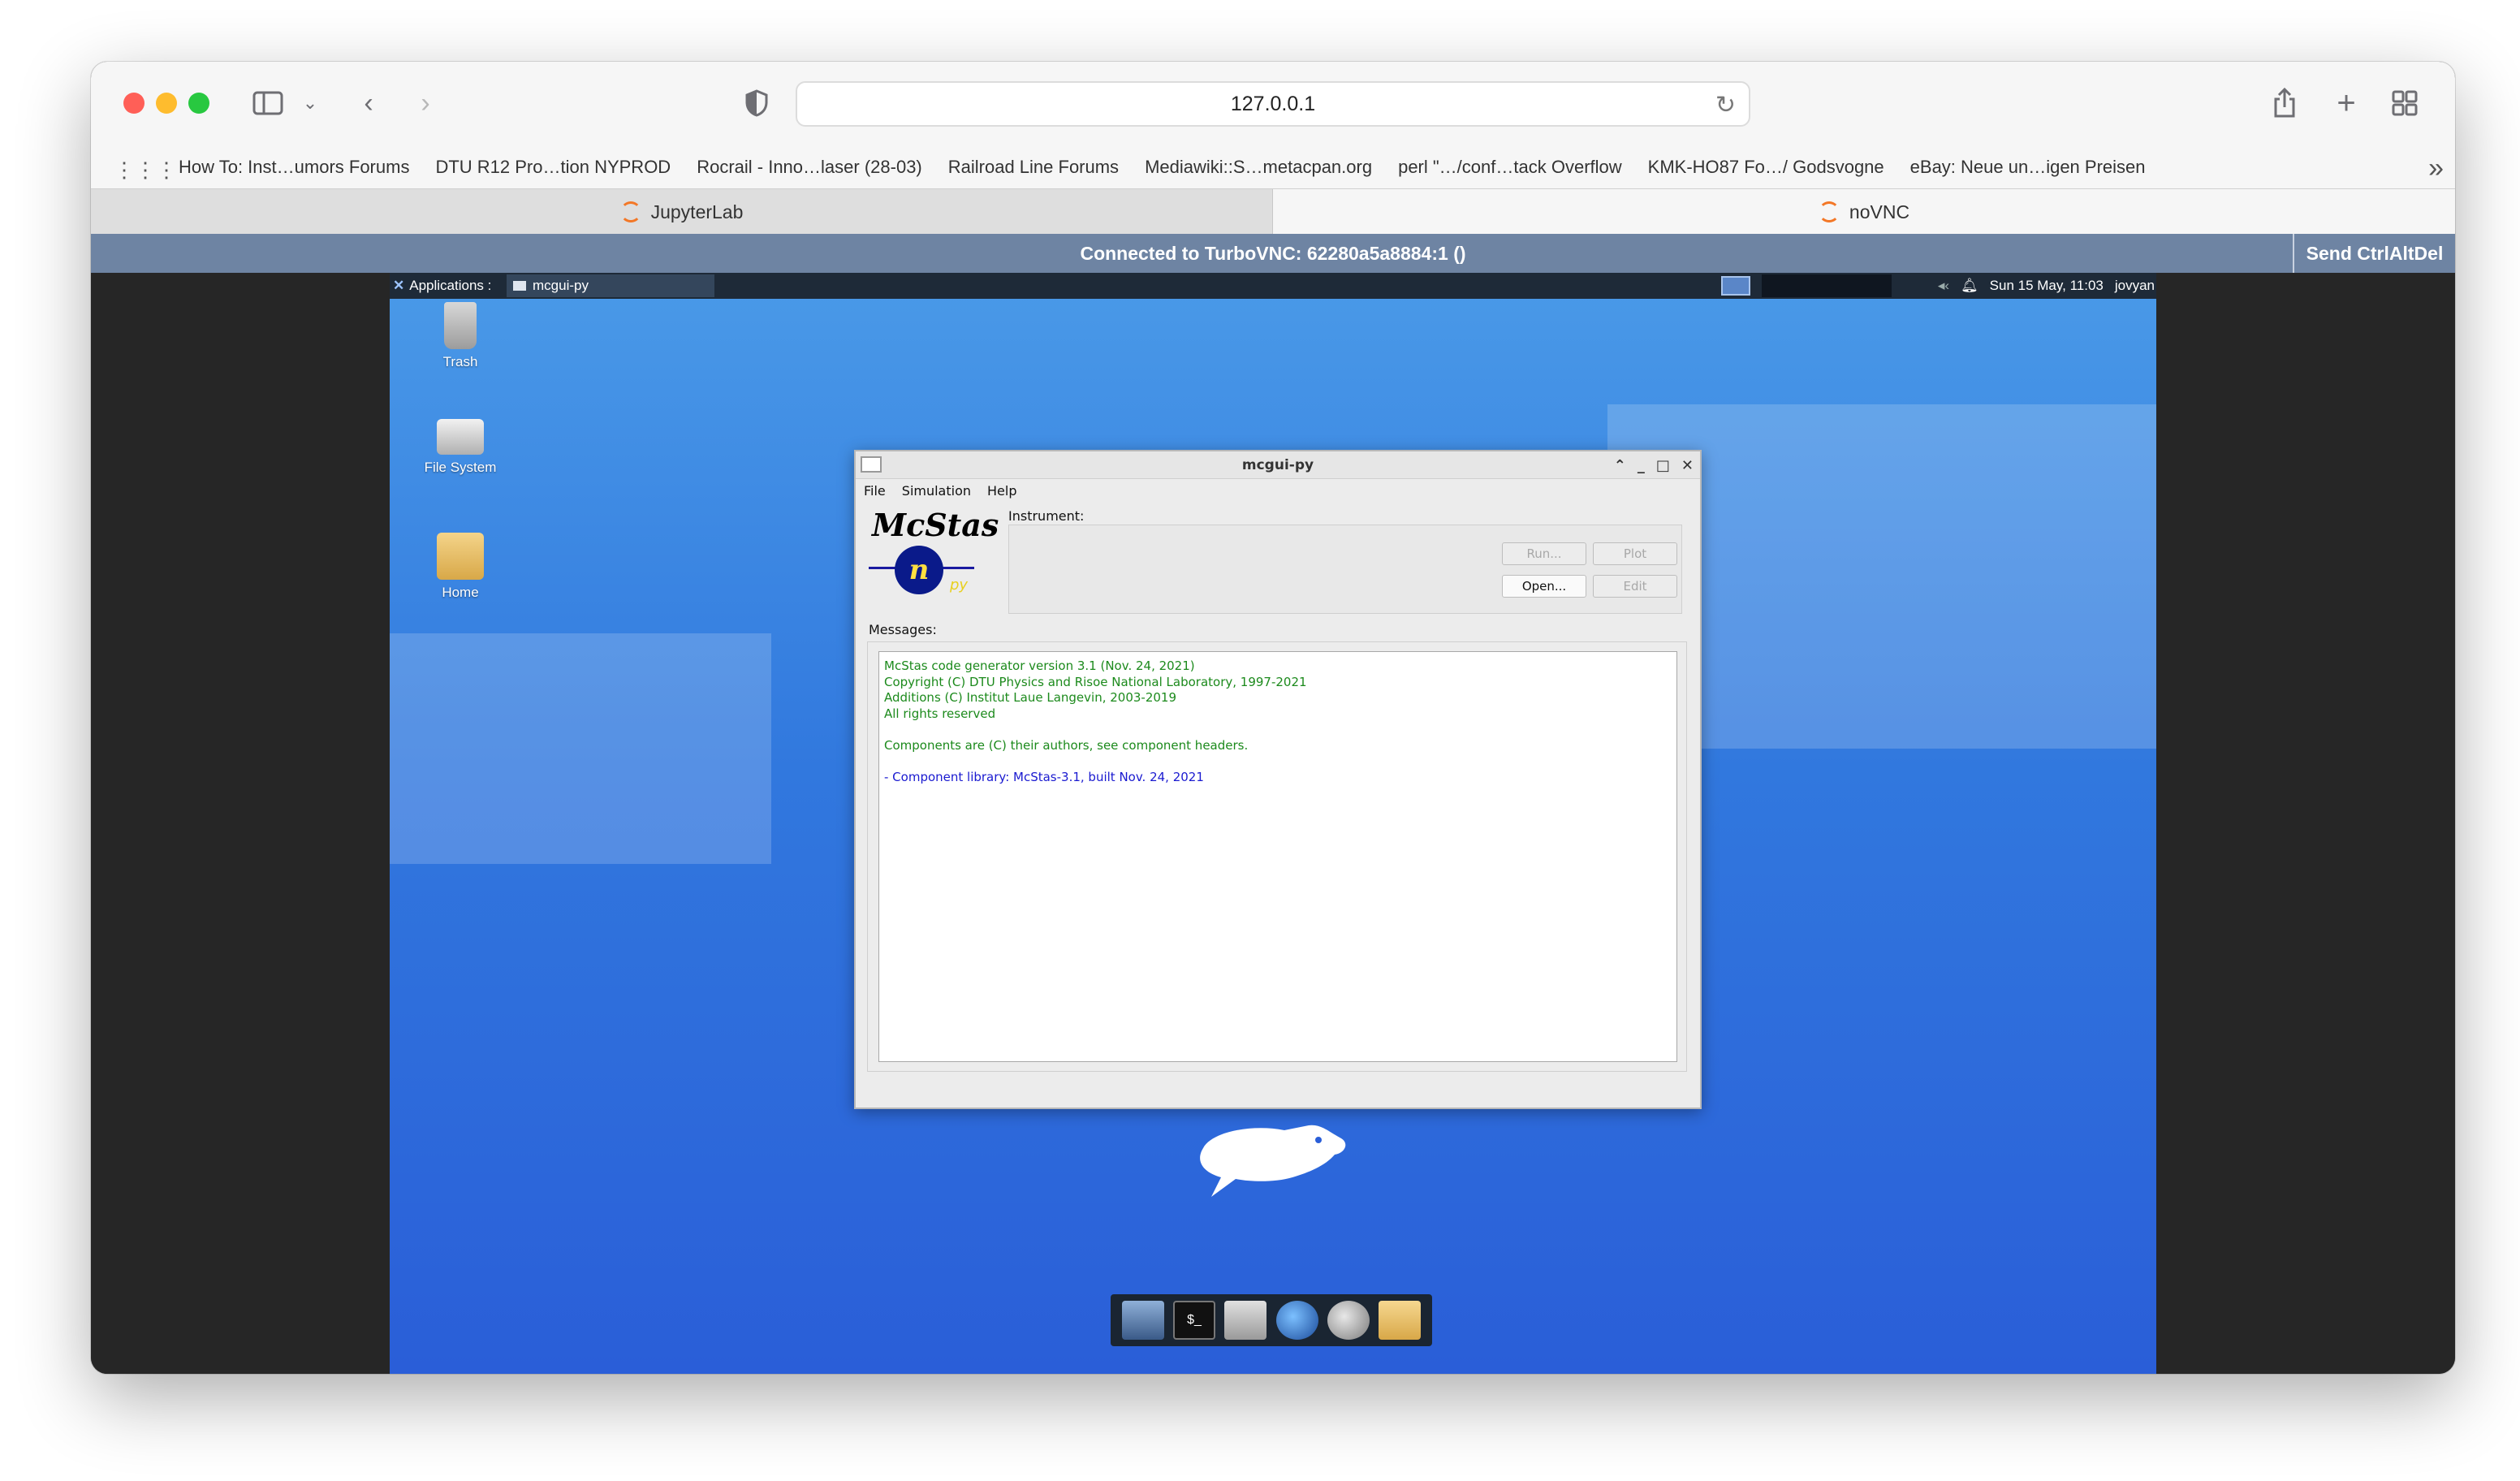  Describe the element at coordinates (460, 557) in the screenshot. I see `home-folder-icon` at that location.